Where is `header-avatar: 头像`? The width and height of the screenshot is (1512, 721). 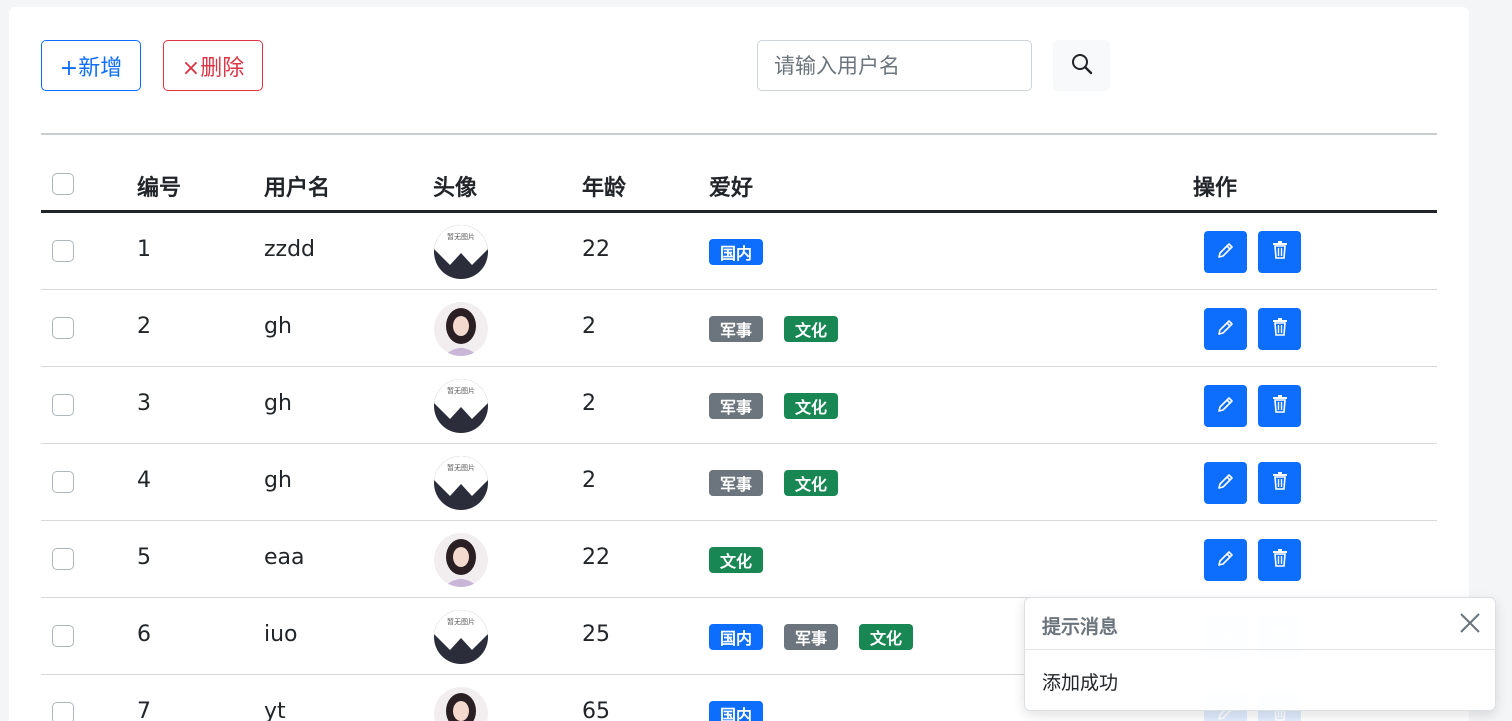 header-avatar: 头像 is located at coordinates (455, 188).